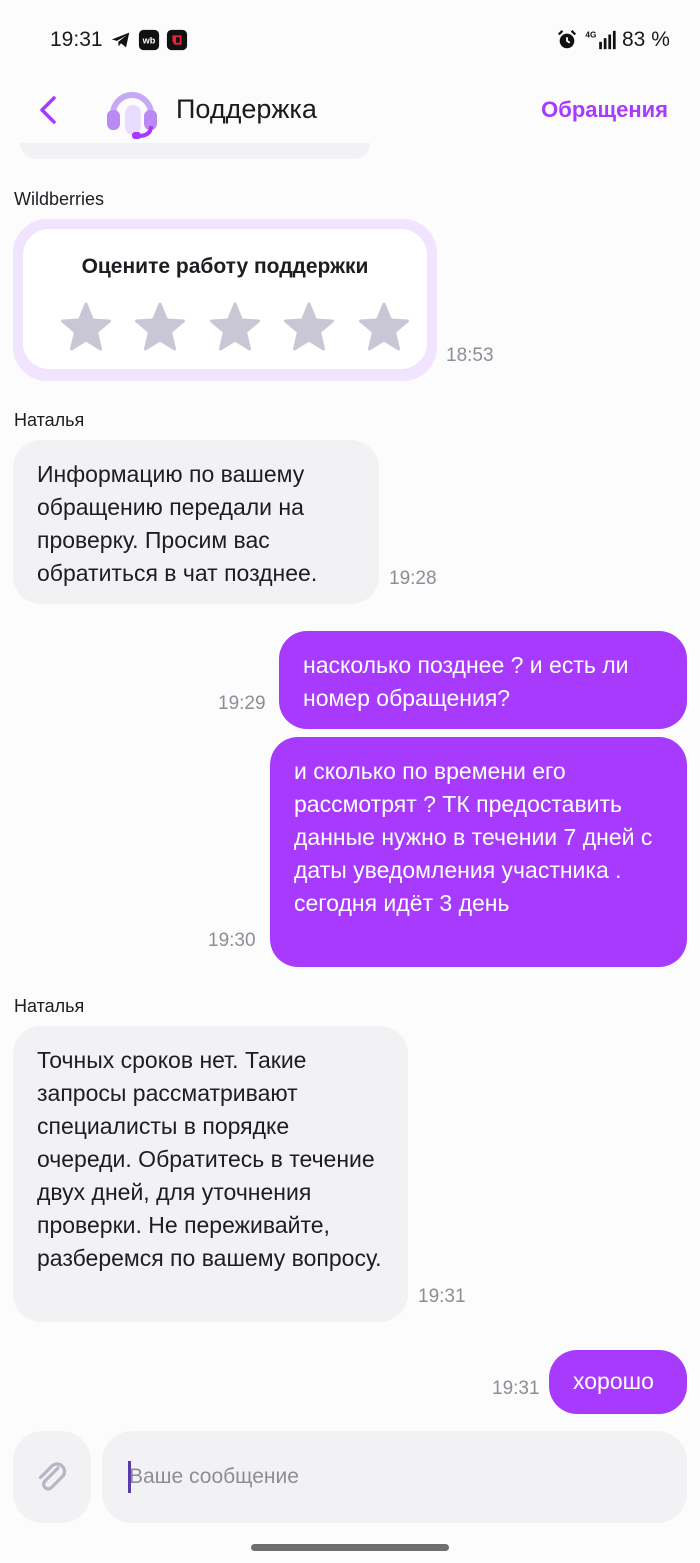 This screenshot has height=1563, width=700. What do you see at coordinates (129, 1477) in the screenshot?
I see `text-caret` at bounding box center [129, 1477].